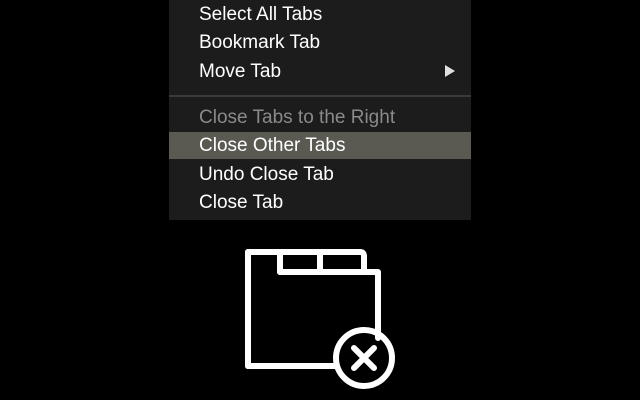  What do you see at coordinates (320, 71) in the screenshot?
I see `menu-item-move-tab: Move Tab` at bounding box center [320, 71].